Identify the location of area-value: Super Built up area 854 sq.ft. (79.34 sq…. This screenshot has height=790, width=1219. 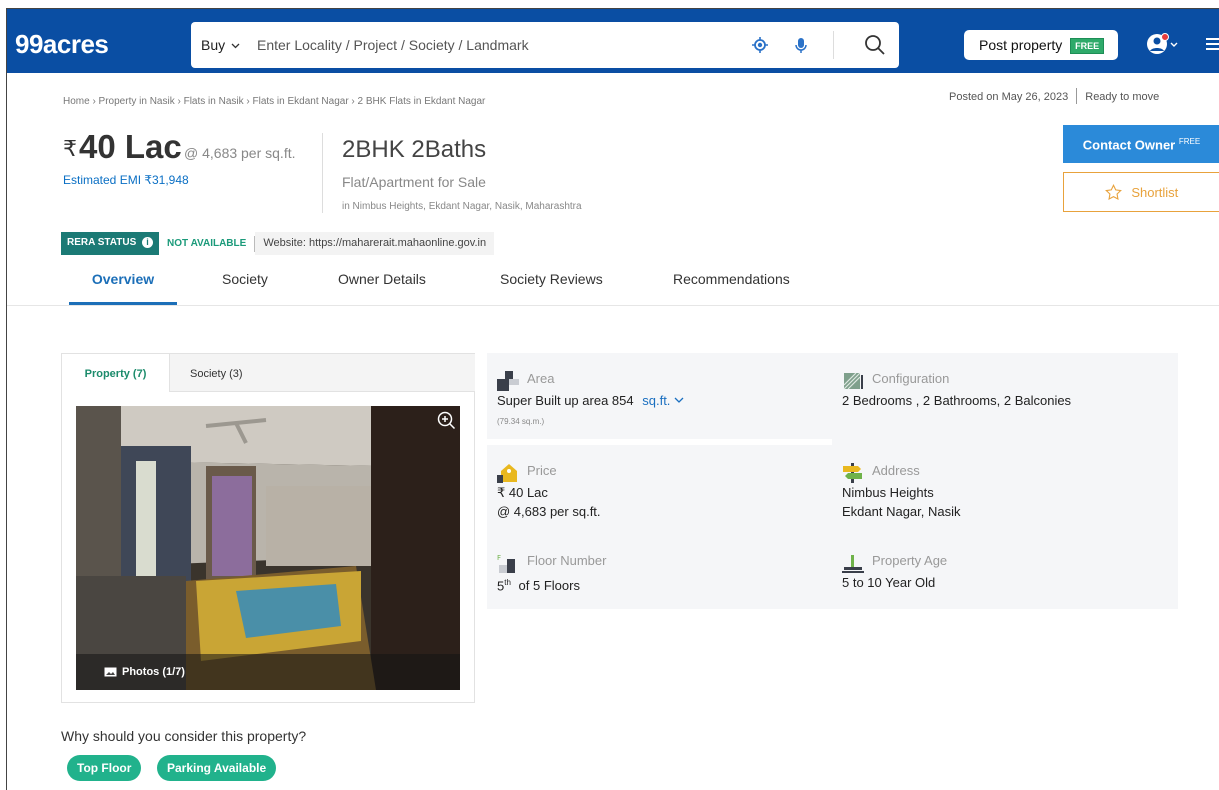
(590, 411).